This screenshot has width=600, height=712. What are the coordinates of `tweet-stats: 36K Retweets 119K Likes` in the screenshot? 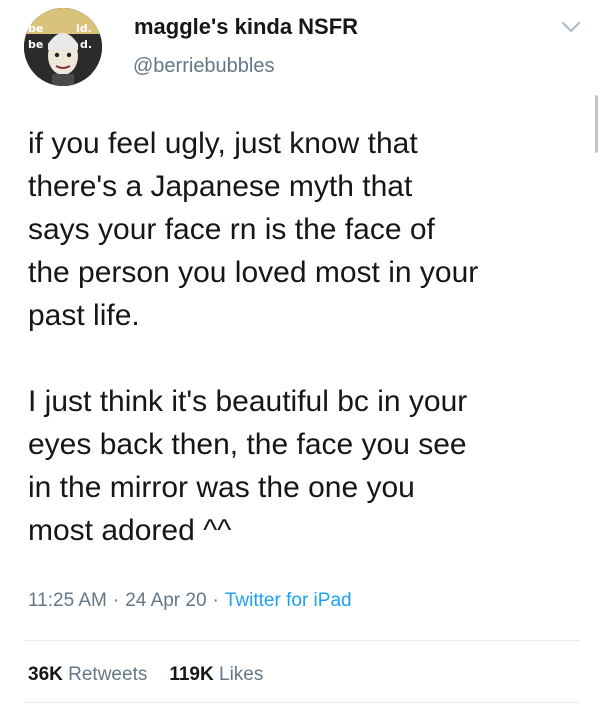 It's located at (145, 675).